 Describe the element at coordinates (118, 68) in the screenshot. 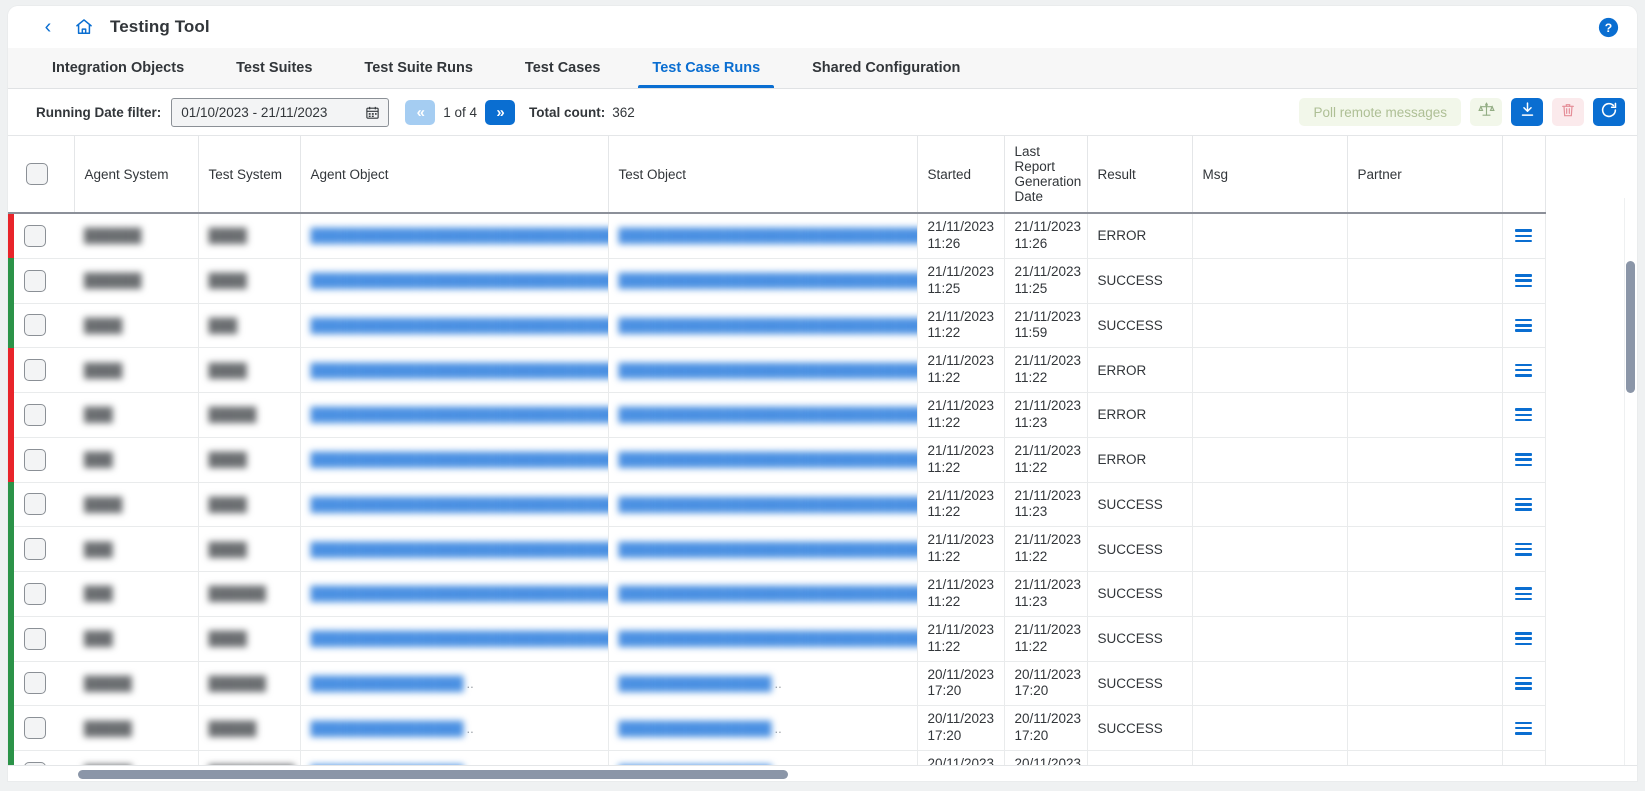

I see `tab-integration-objects: Integration Objects` at that location.